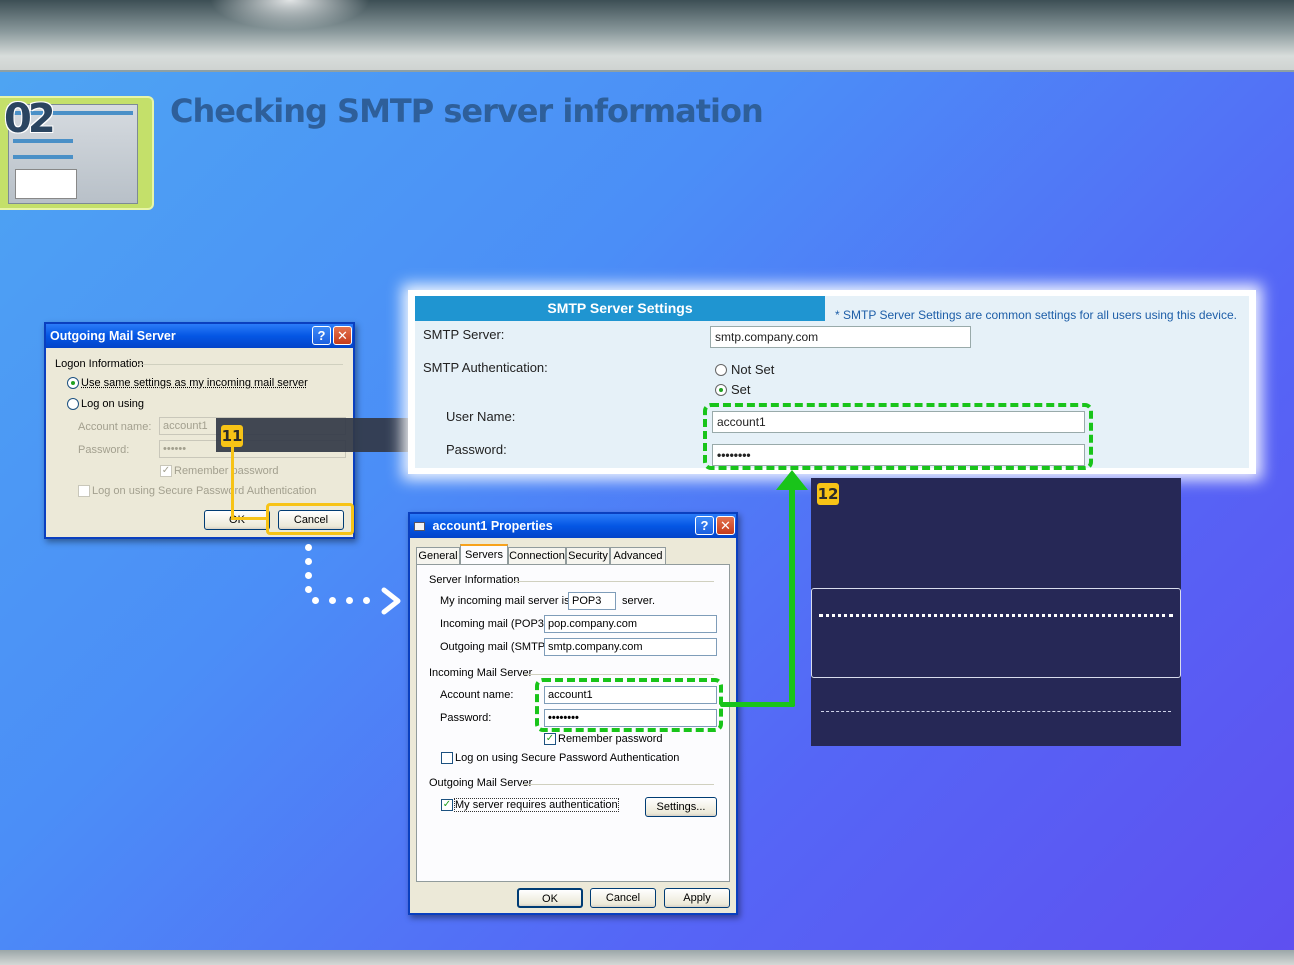 This screenshot has height=965, width=1294. Describe the element at coordinates (537, 555) in the screenshot. I see `tab-connection: Connection` at that location.